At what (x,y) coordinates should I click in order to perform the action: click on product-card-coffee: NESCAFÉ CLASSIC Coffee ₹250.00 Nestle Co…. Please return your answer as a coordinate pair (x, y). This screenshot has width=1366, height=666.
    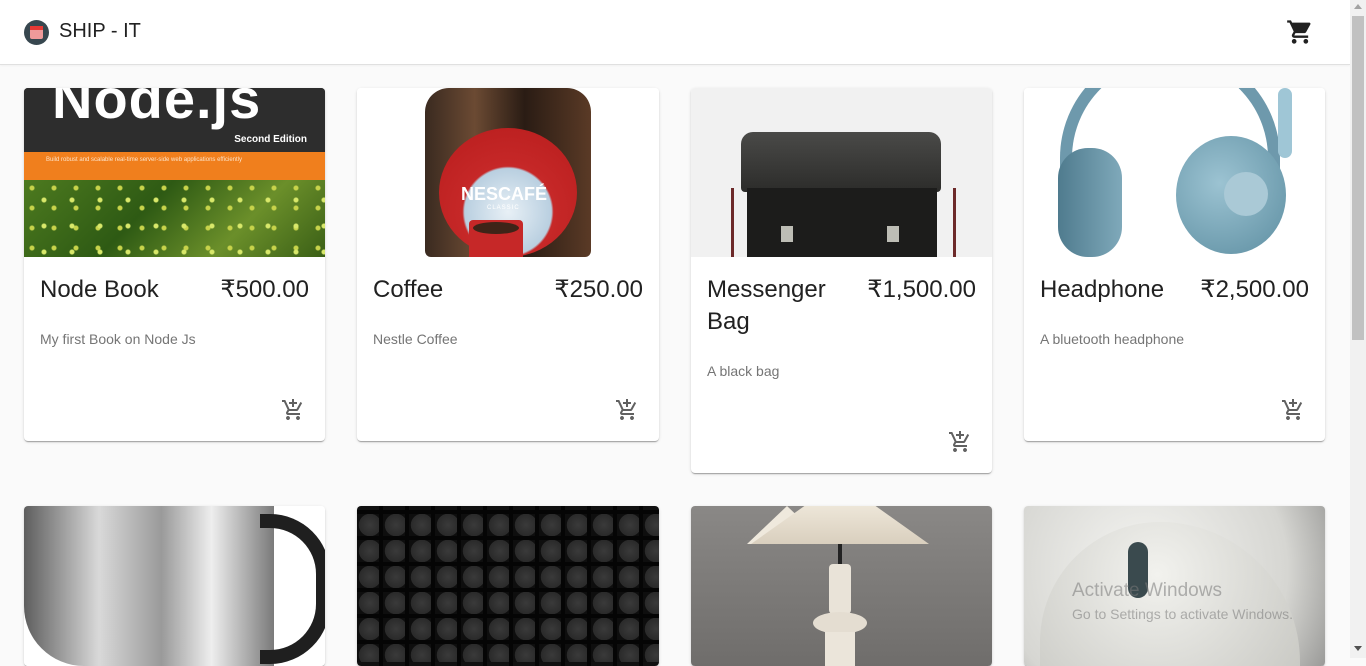
    Looking at the image, I should click on (508, 264).